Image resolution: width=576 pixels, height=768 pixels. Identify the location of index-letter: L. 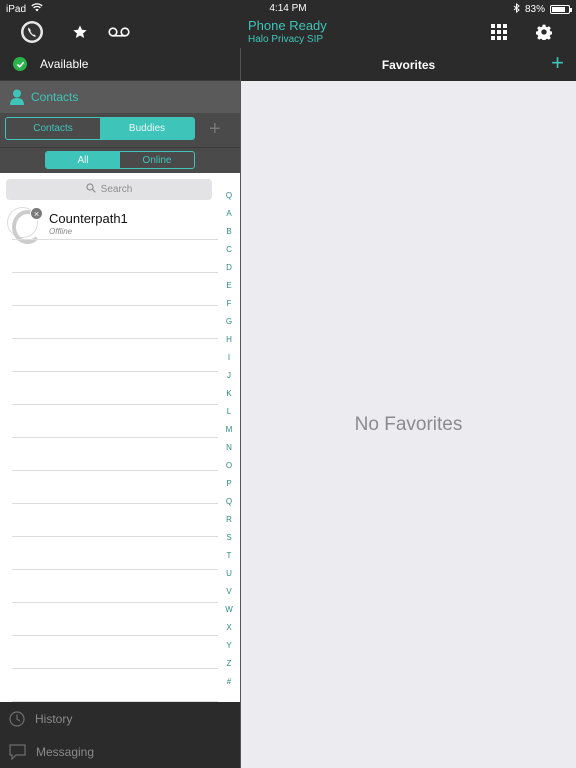
(229, 412).